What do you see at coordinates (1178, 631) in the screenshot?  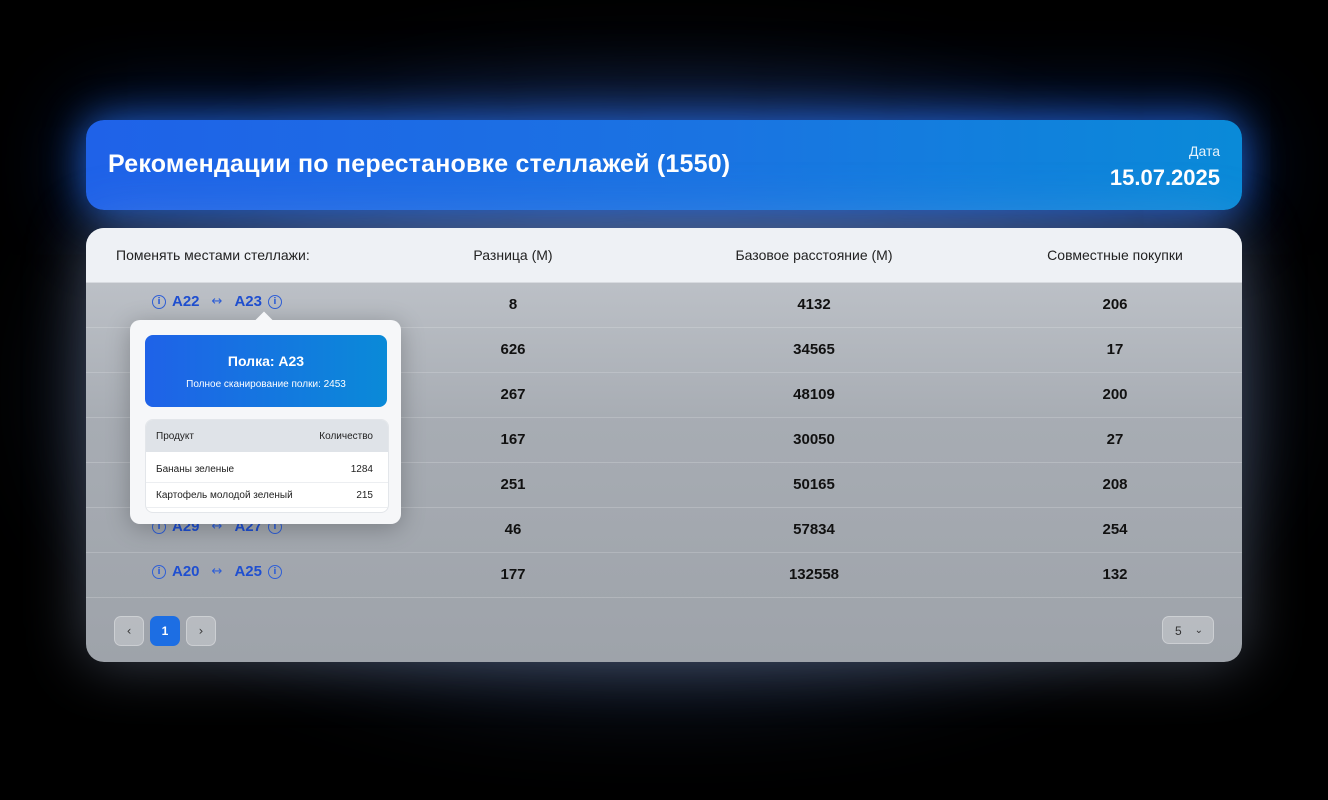 I see `page-size-value: 5` at bounding box center [1178, 631].